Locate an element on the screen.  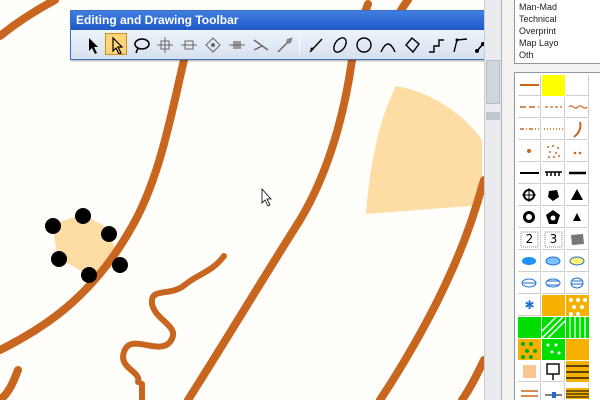
symbol-tan-square is located at coordinates (529, 371).